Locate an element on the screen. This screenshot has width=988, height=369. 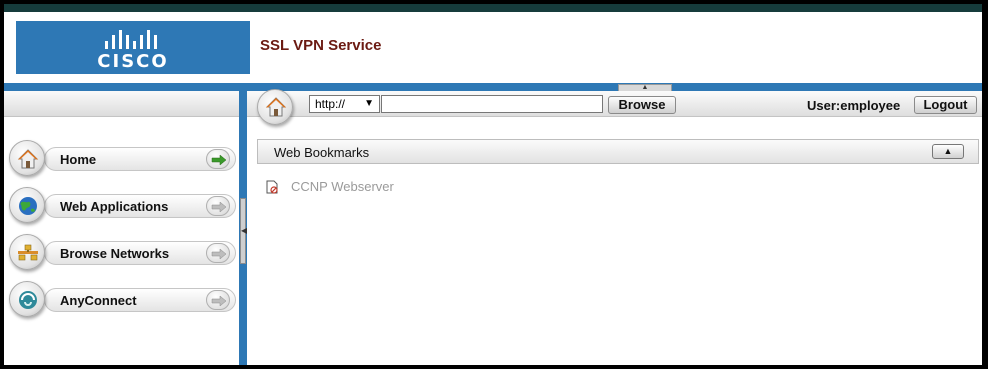
web-bookmarks-header: Web Bookmarks ▲ is located at coordinates (618, 151).